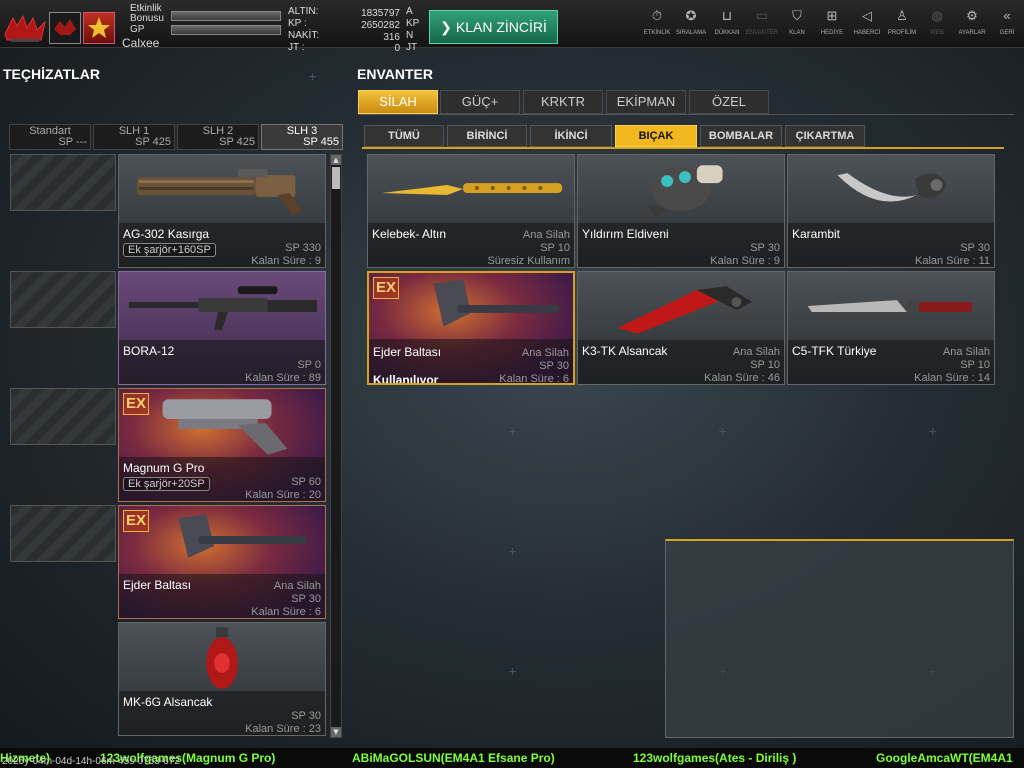  Describe the element at coordinates (386, 288) in the screenshot. I see `ex-badge: EX` at that location.